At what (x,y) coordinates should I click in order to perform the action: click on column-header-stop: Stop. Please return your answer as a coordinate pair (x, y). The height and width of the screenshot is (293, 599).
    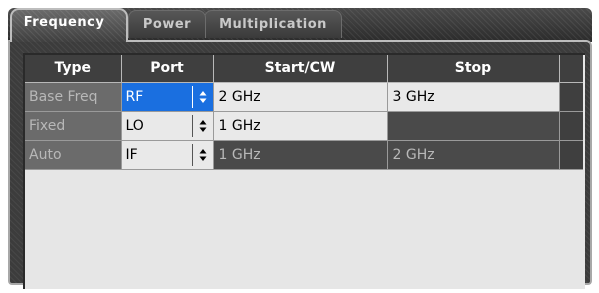
    Looking at the image, I should click on (473, 69).